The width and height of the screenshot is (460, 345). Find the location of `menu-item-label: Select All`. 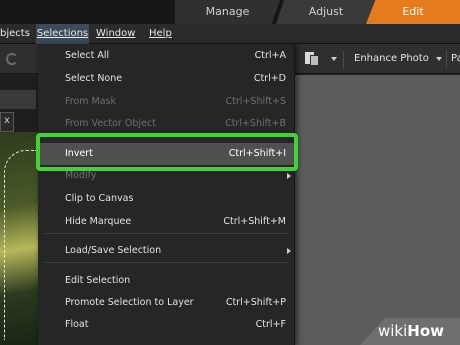

menu-item-label: Select All is located at coordinates (87, 55).